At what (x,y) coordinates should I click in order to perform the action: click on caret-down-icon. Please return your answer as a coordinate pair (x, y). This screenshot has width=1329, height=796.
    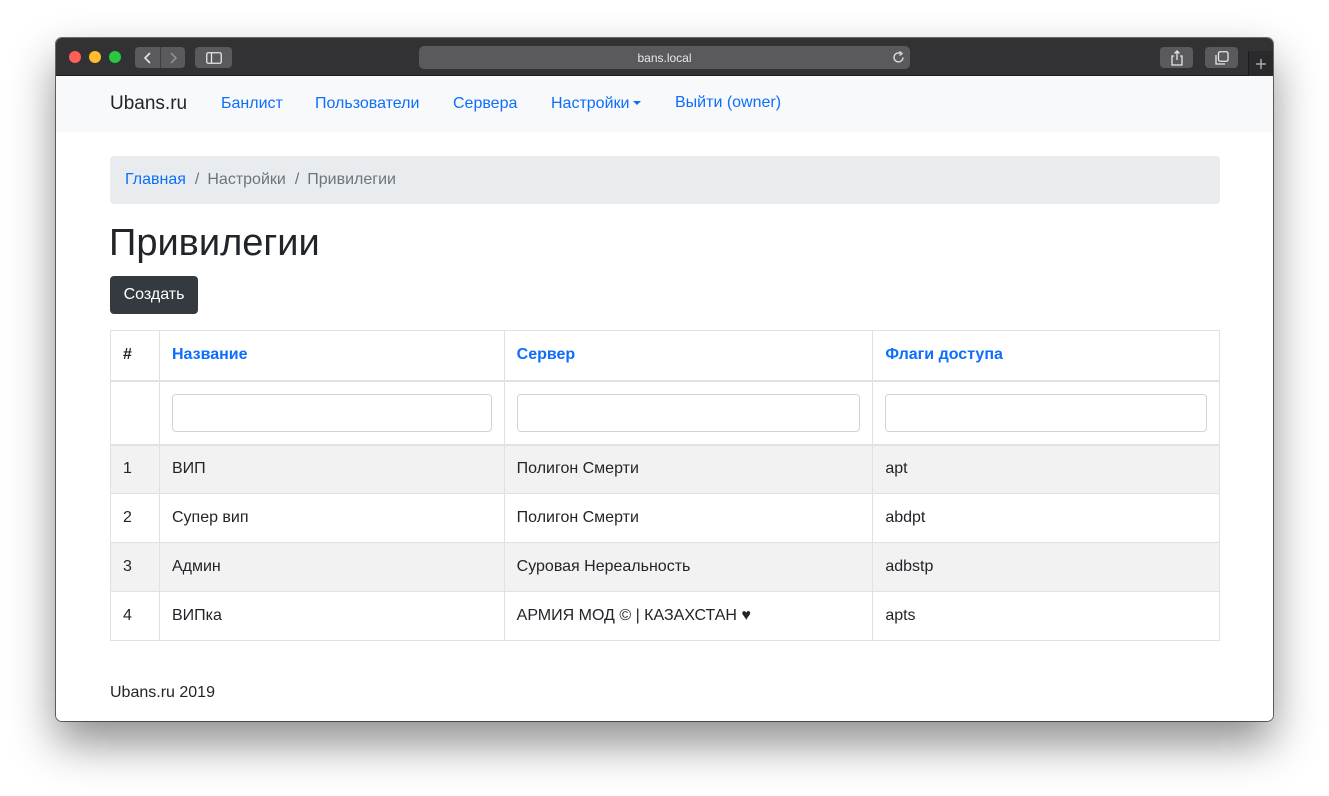
    Looking at the image, I should click on (637, 103).